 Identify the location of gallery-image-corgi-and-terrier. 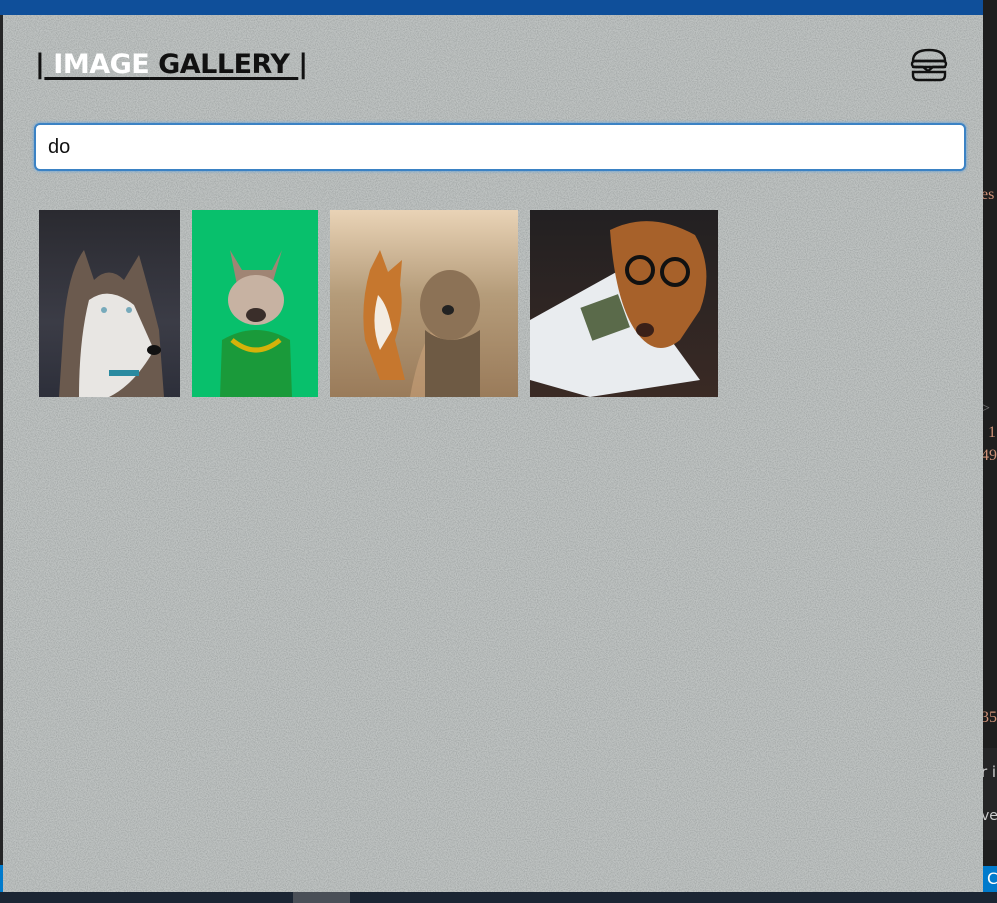
(424, 303).